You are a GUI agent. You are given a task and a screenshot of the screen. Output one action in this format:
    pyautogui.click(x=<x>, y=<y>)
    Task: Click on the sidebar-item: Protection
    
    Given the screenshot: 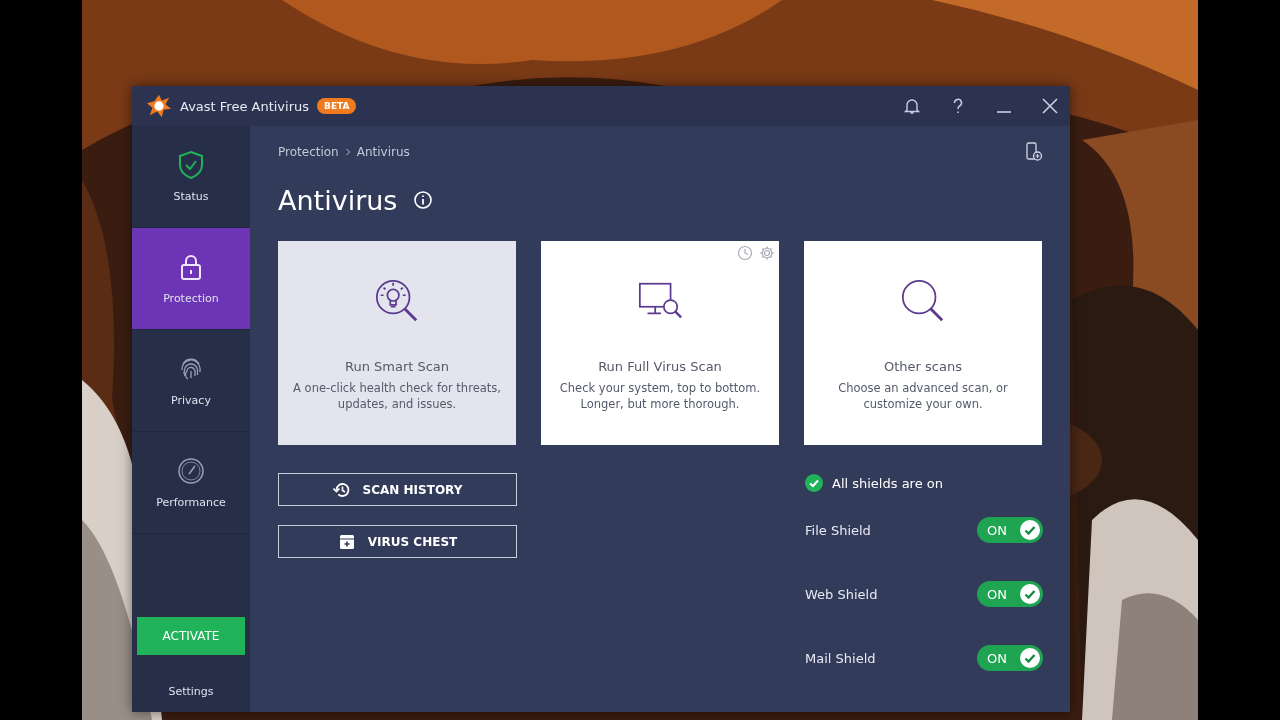 What is the action you would take?
    pyautogui.click(x=191, y=279)
    